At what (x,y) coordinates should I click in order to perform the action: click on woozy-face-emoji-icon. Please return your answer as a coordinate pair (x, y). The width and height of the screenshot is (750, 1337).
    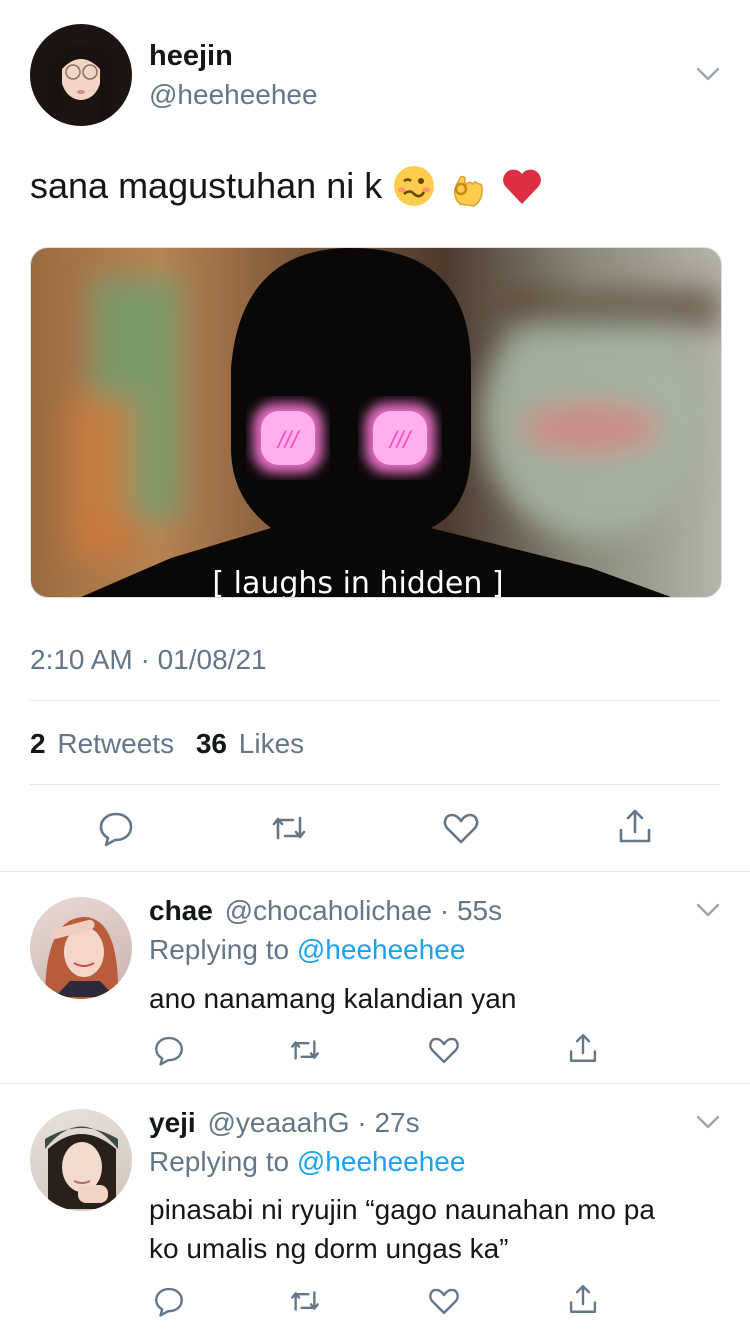
    Looking at the image, I should click on (414, 186).